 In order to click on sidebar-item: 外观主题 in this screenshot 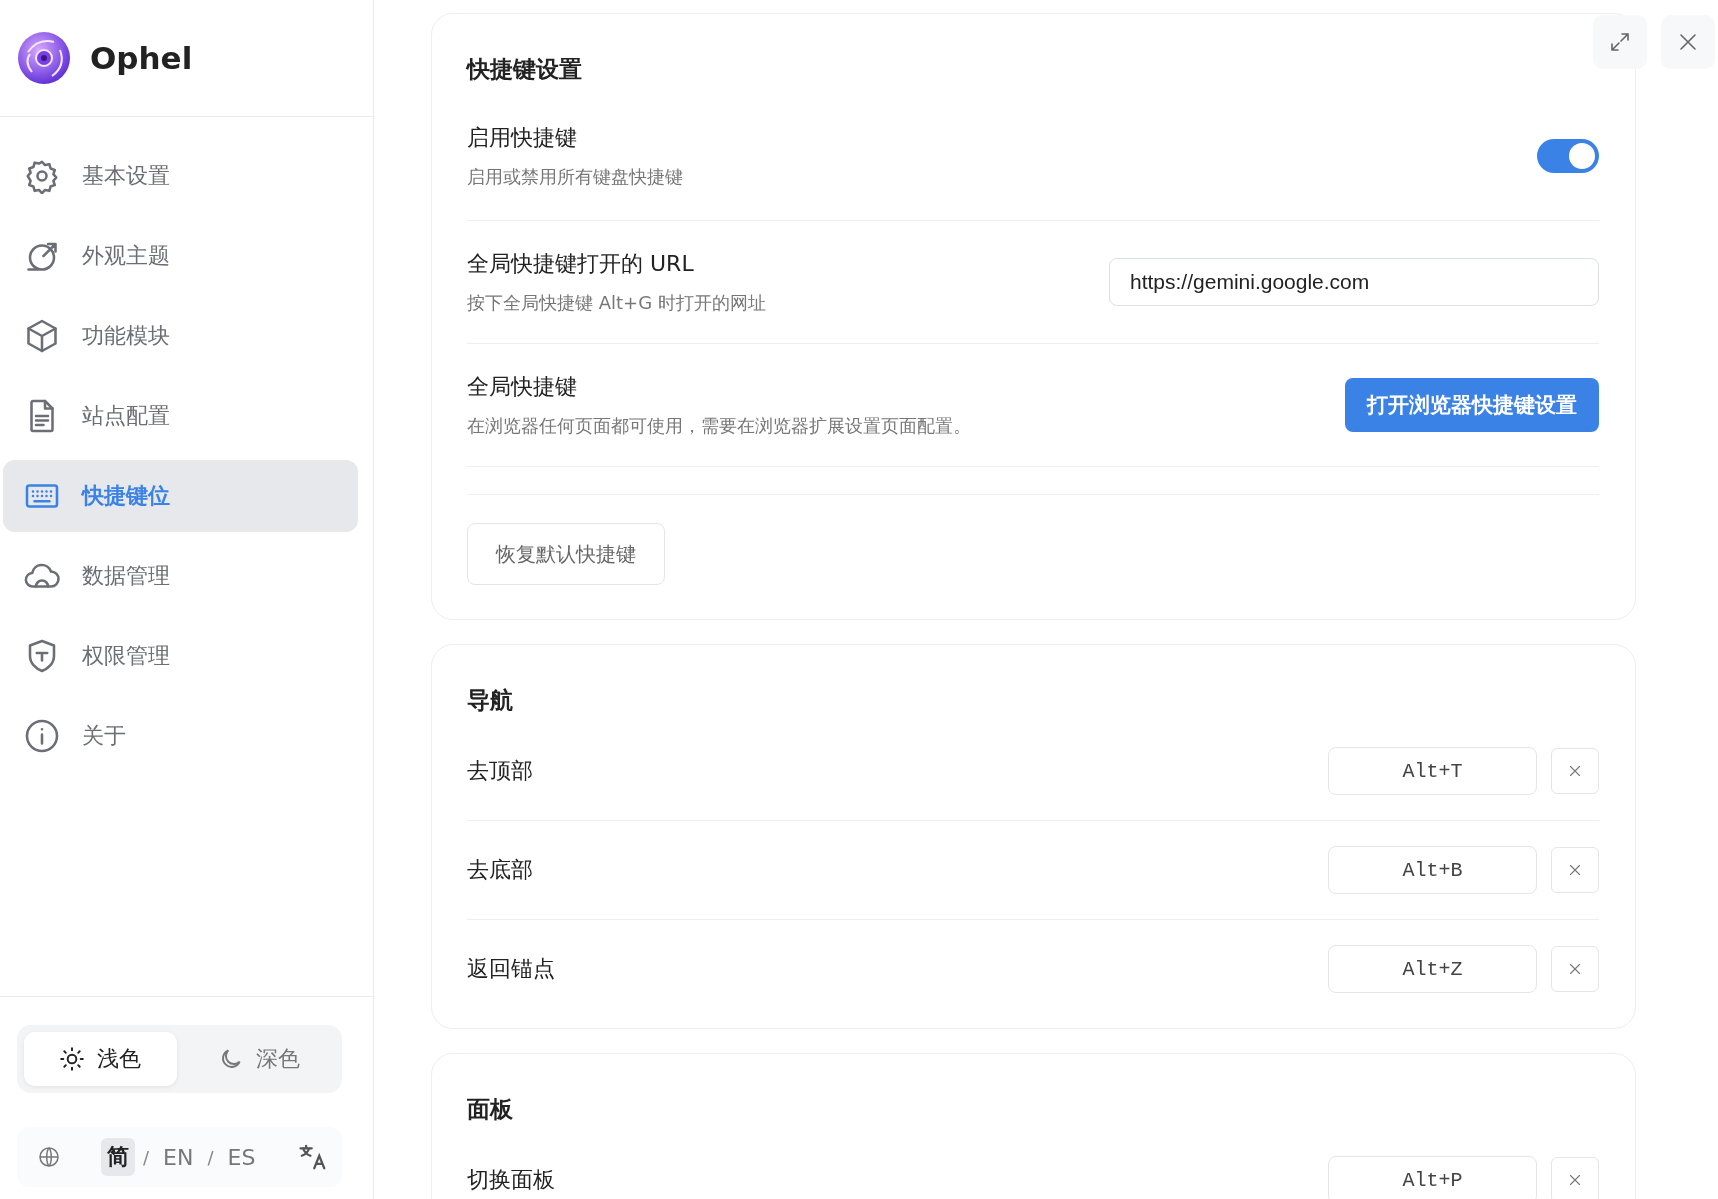, I will do `click(180, 256)`.